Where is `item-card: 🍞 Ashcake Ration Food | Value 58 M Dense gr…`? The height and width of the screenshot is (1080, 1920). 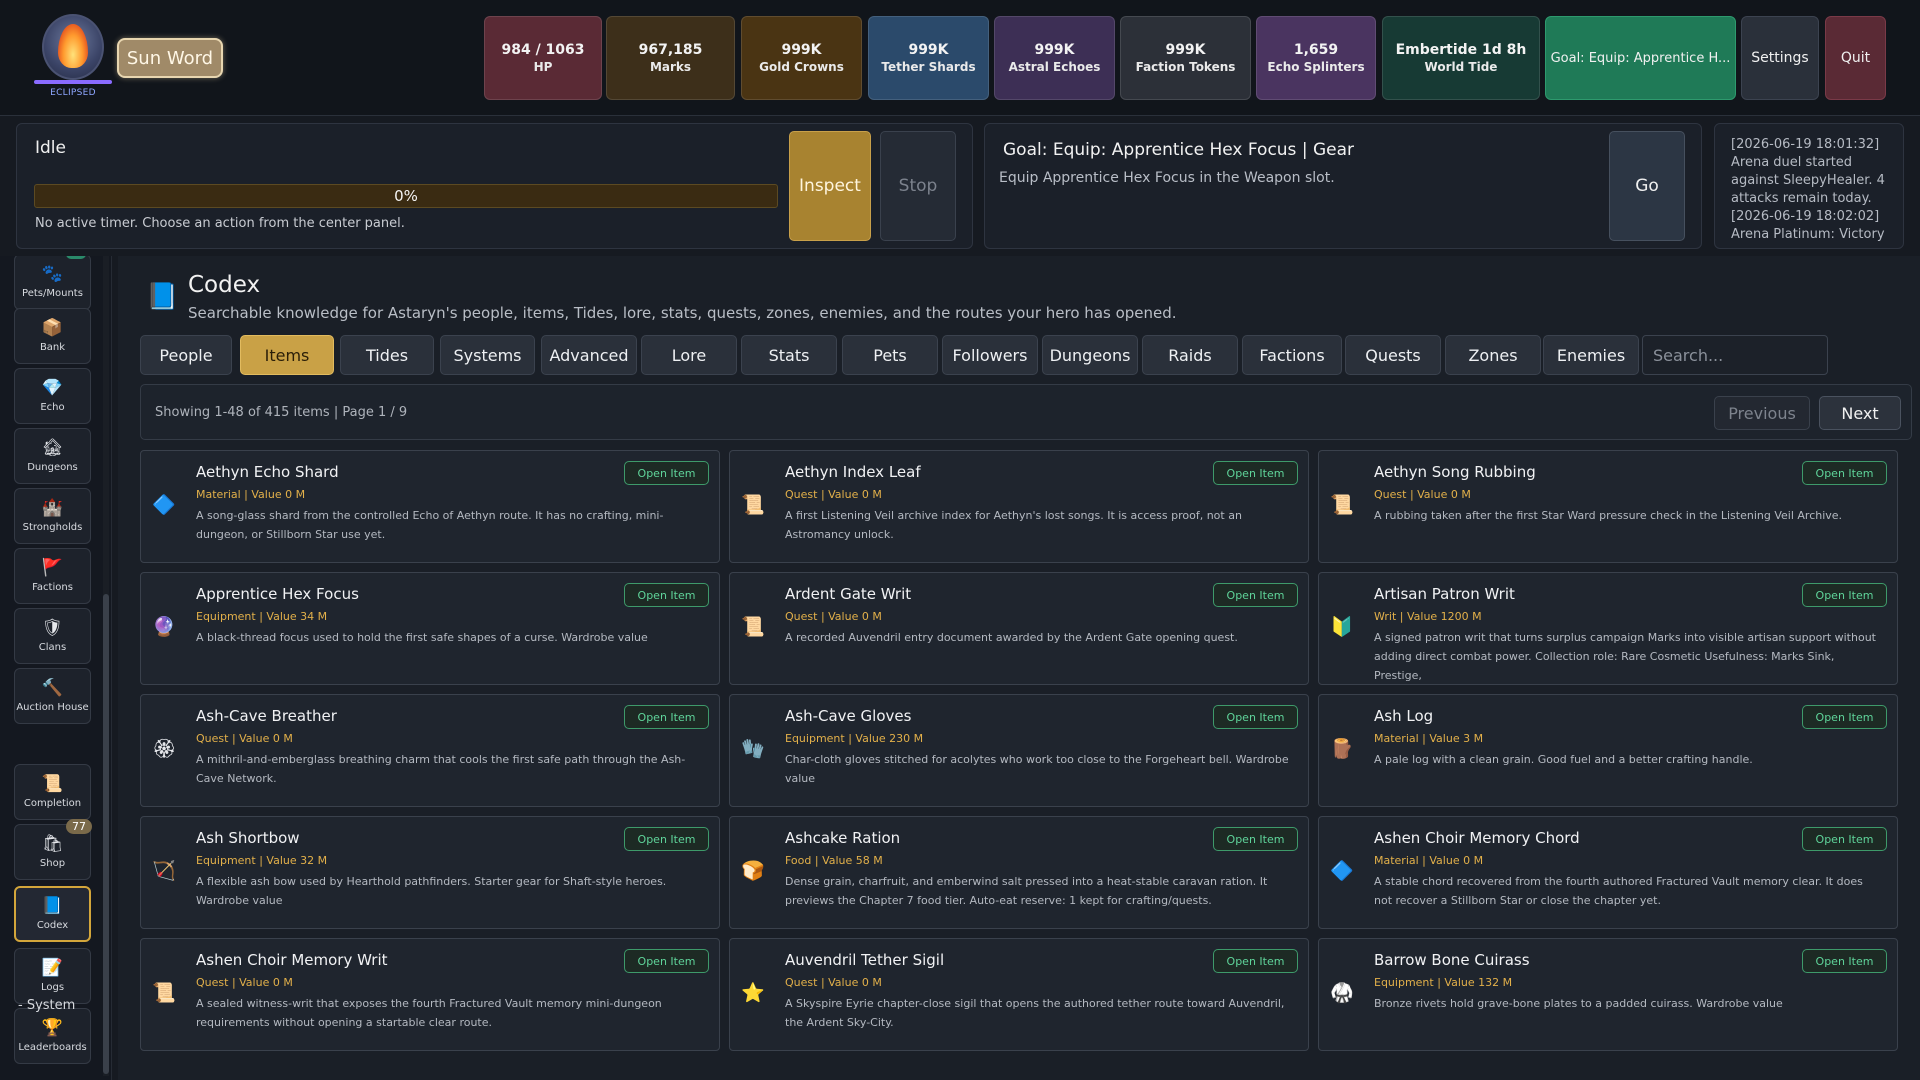 item-card: 🍞 Ashcake Ration Food | Value 58 M Dense gr… is located at coordinates (1019, 872).